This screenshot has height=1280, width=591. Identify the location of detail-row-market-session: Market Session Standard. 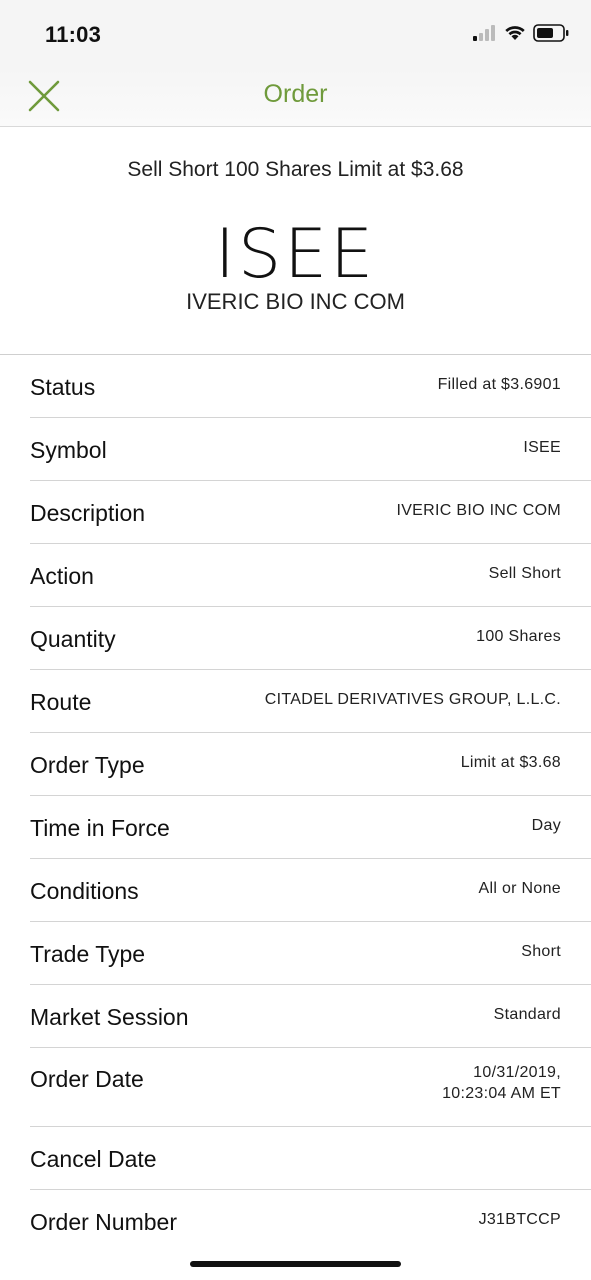
(310, 1016).